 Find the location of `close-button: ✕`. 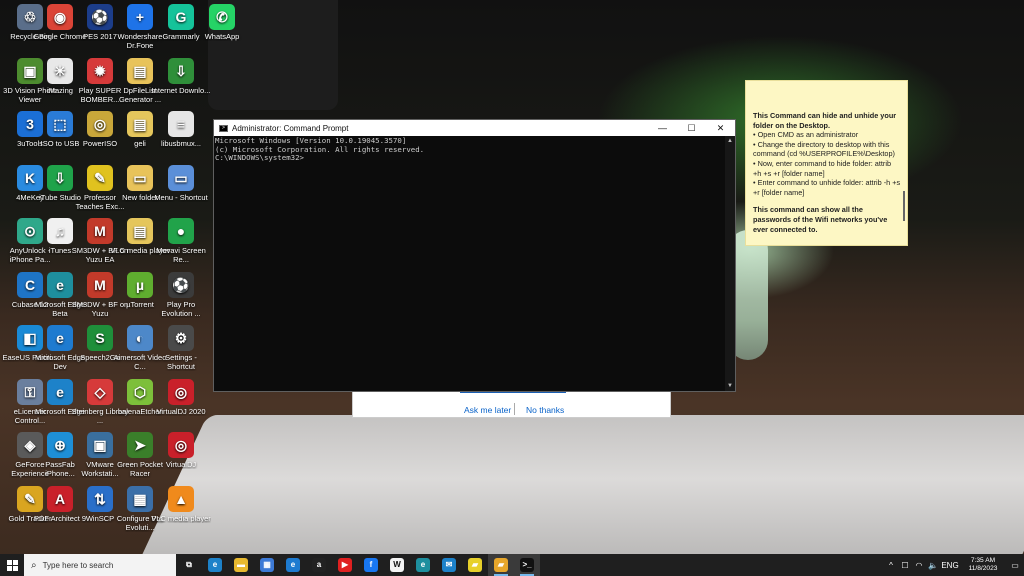

close-button: ✕ is located at coordinates (720, 128).